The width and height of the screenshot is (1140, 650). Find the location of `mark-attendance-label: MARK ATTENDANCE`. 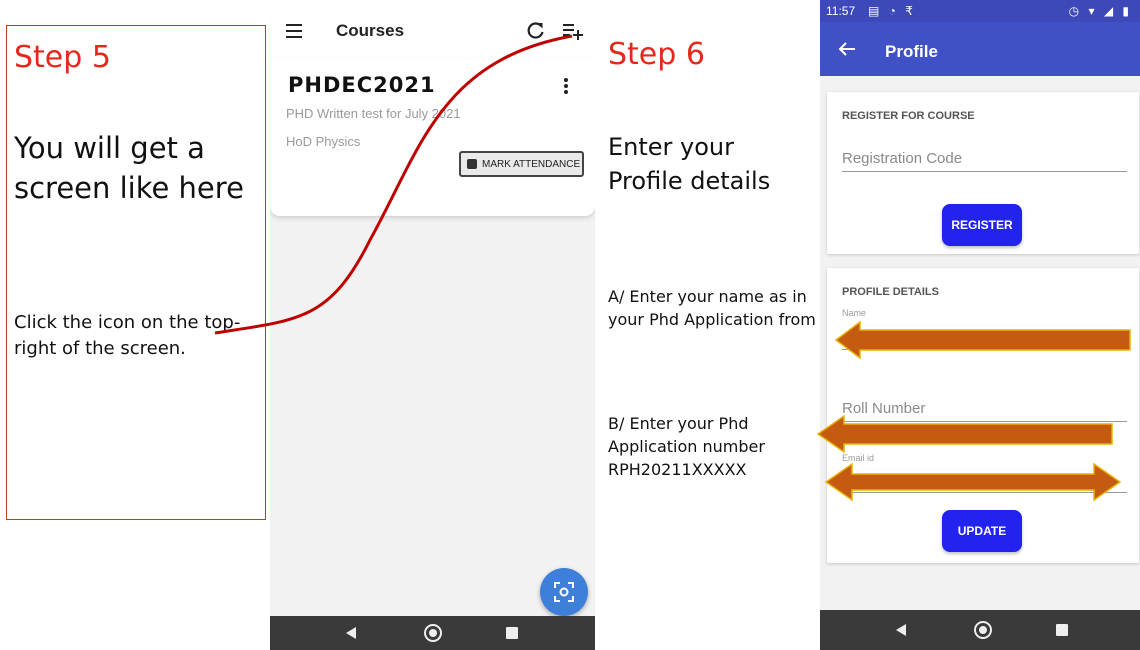

mark-attendance-label: MARK ATTENDANCE is located at coordinates (531, 164).